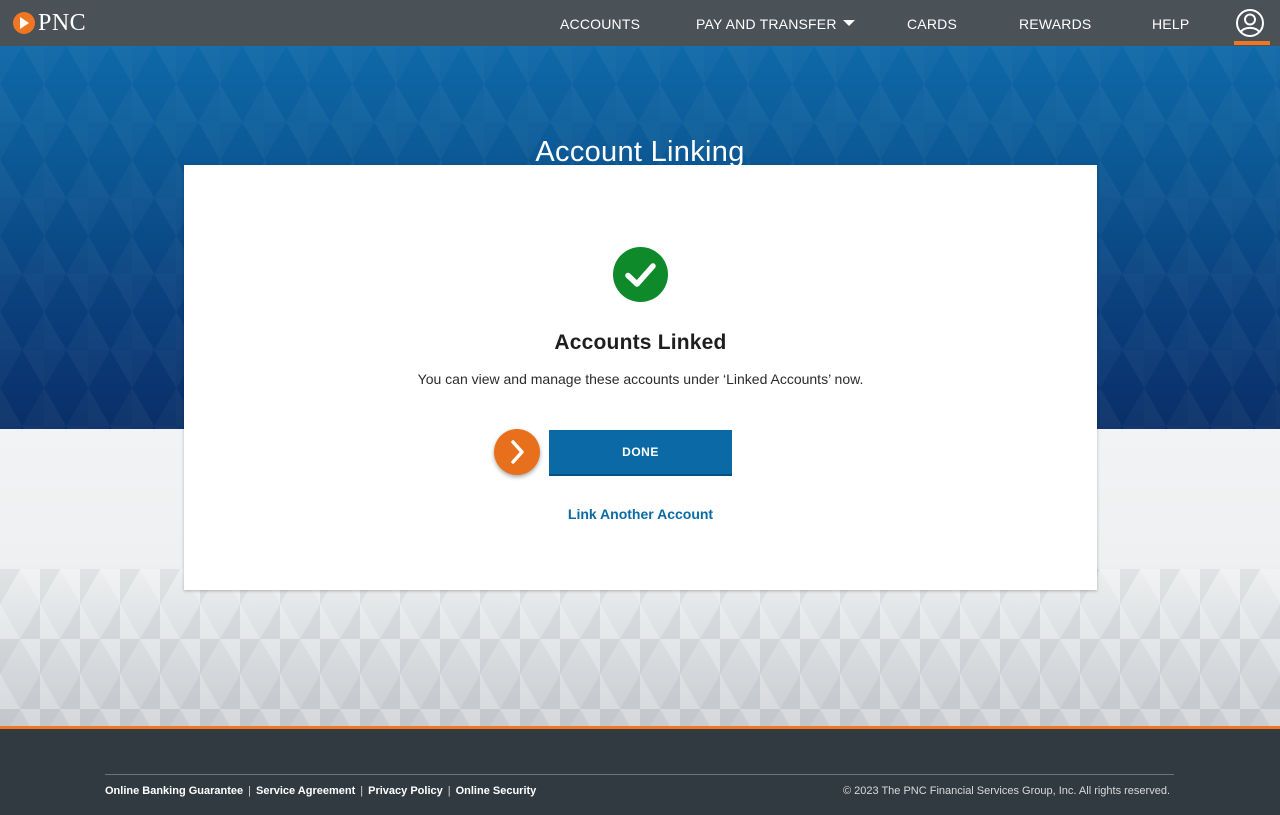 Image resolution: width=1280 pixels, height=815 pixels. What do you see at coordinates (517, 452) in the screenshot?
I see `chevron-right-icon` at bounding box center [517, 452].